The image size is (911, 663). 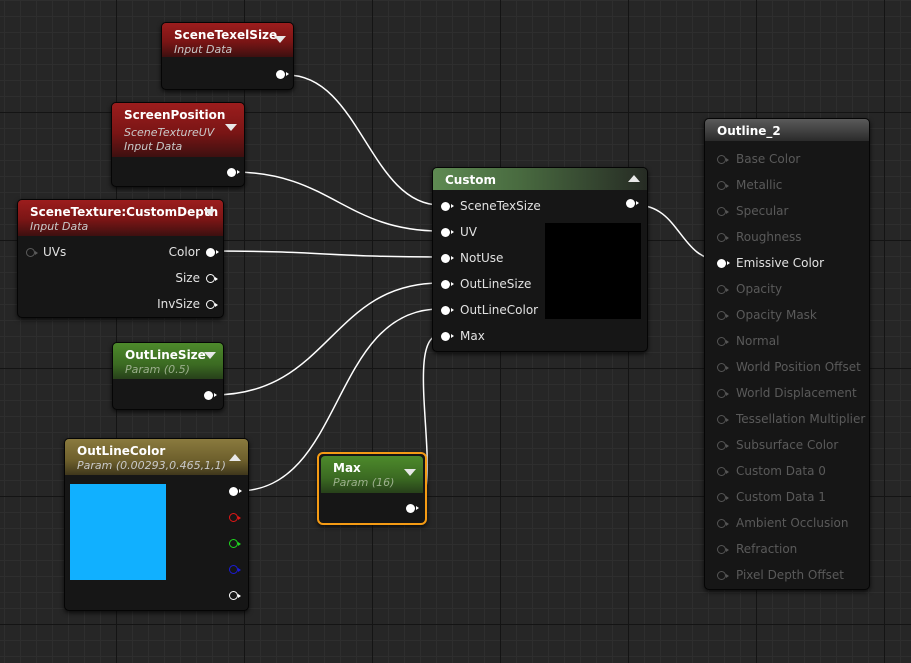 What do you see at coordinates (212, 278) in the screenshot?
I see `output-pin-size` at bounding box center [212, 278].